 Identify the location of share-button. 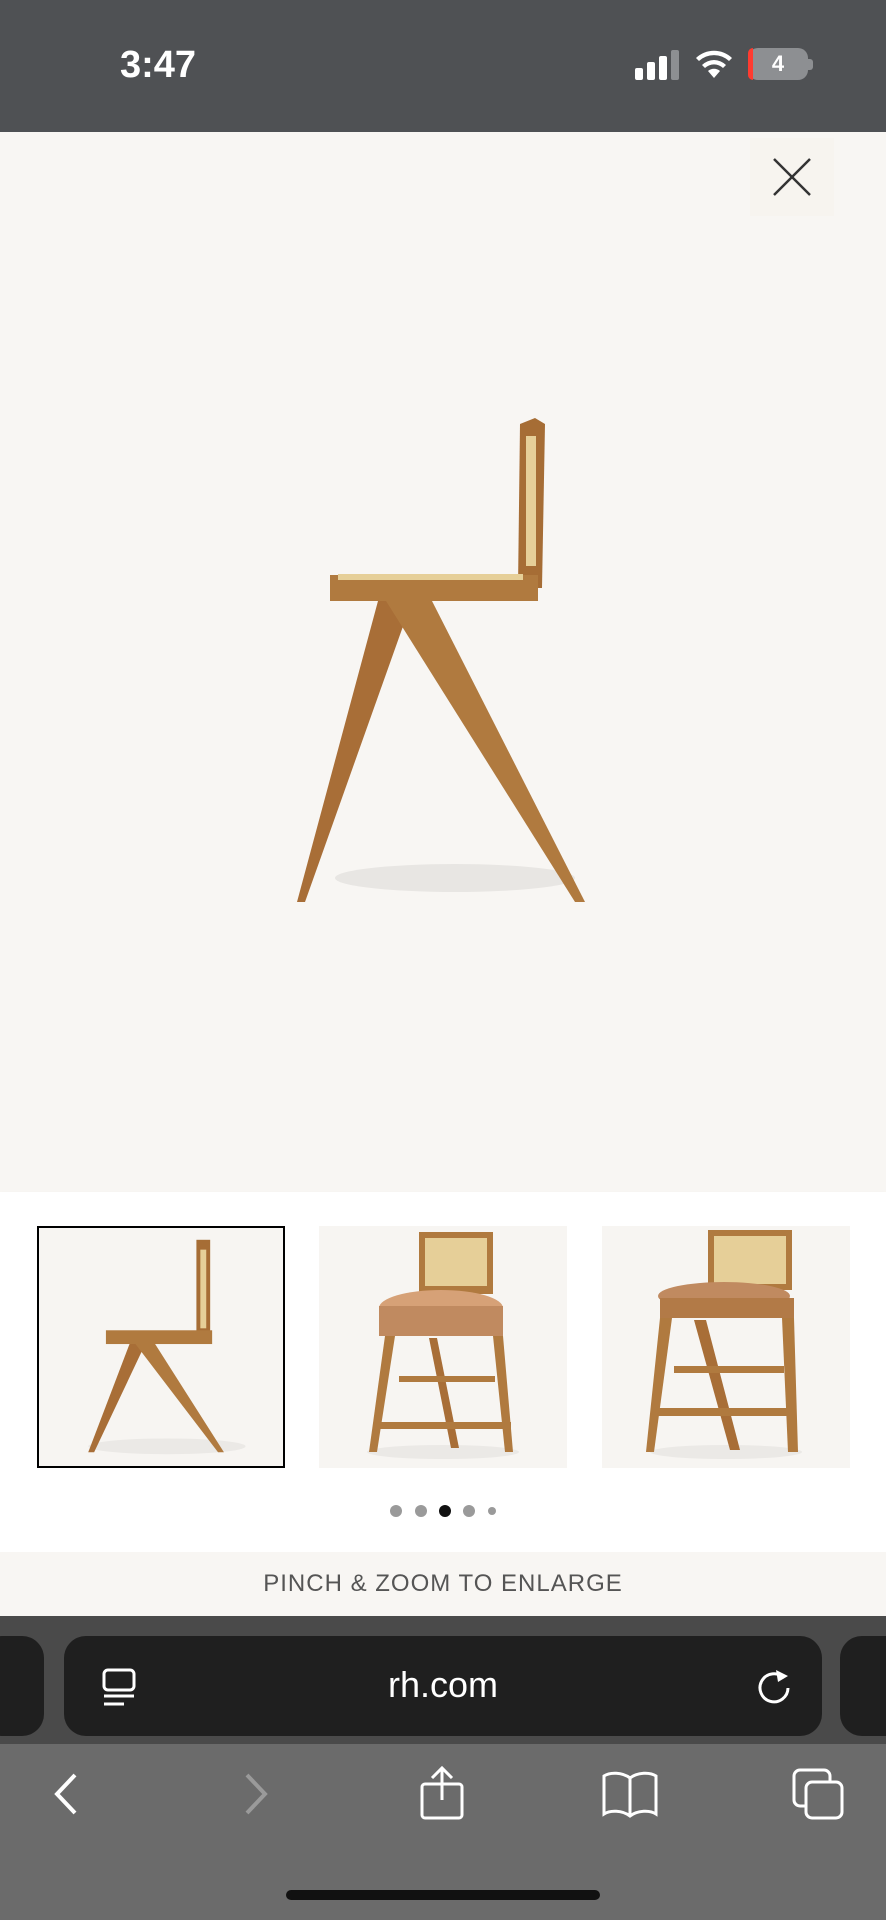
(442, 1794).